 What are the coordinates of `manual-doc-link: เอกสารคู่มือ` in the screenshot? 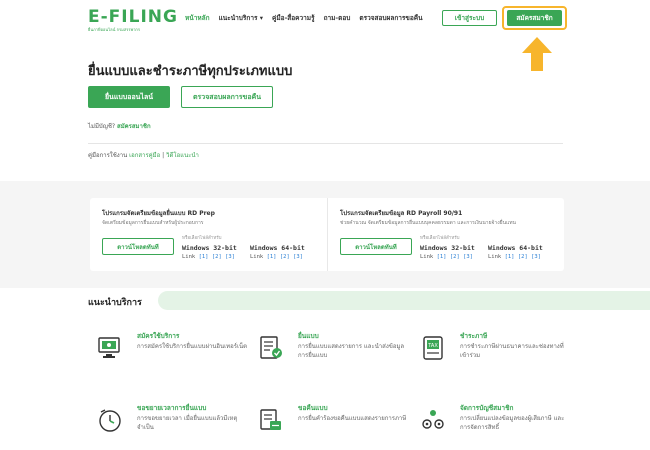 It's located at (144, 155).